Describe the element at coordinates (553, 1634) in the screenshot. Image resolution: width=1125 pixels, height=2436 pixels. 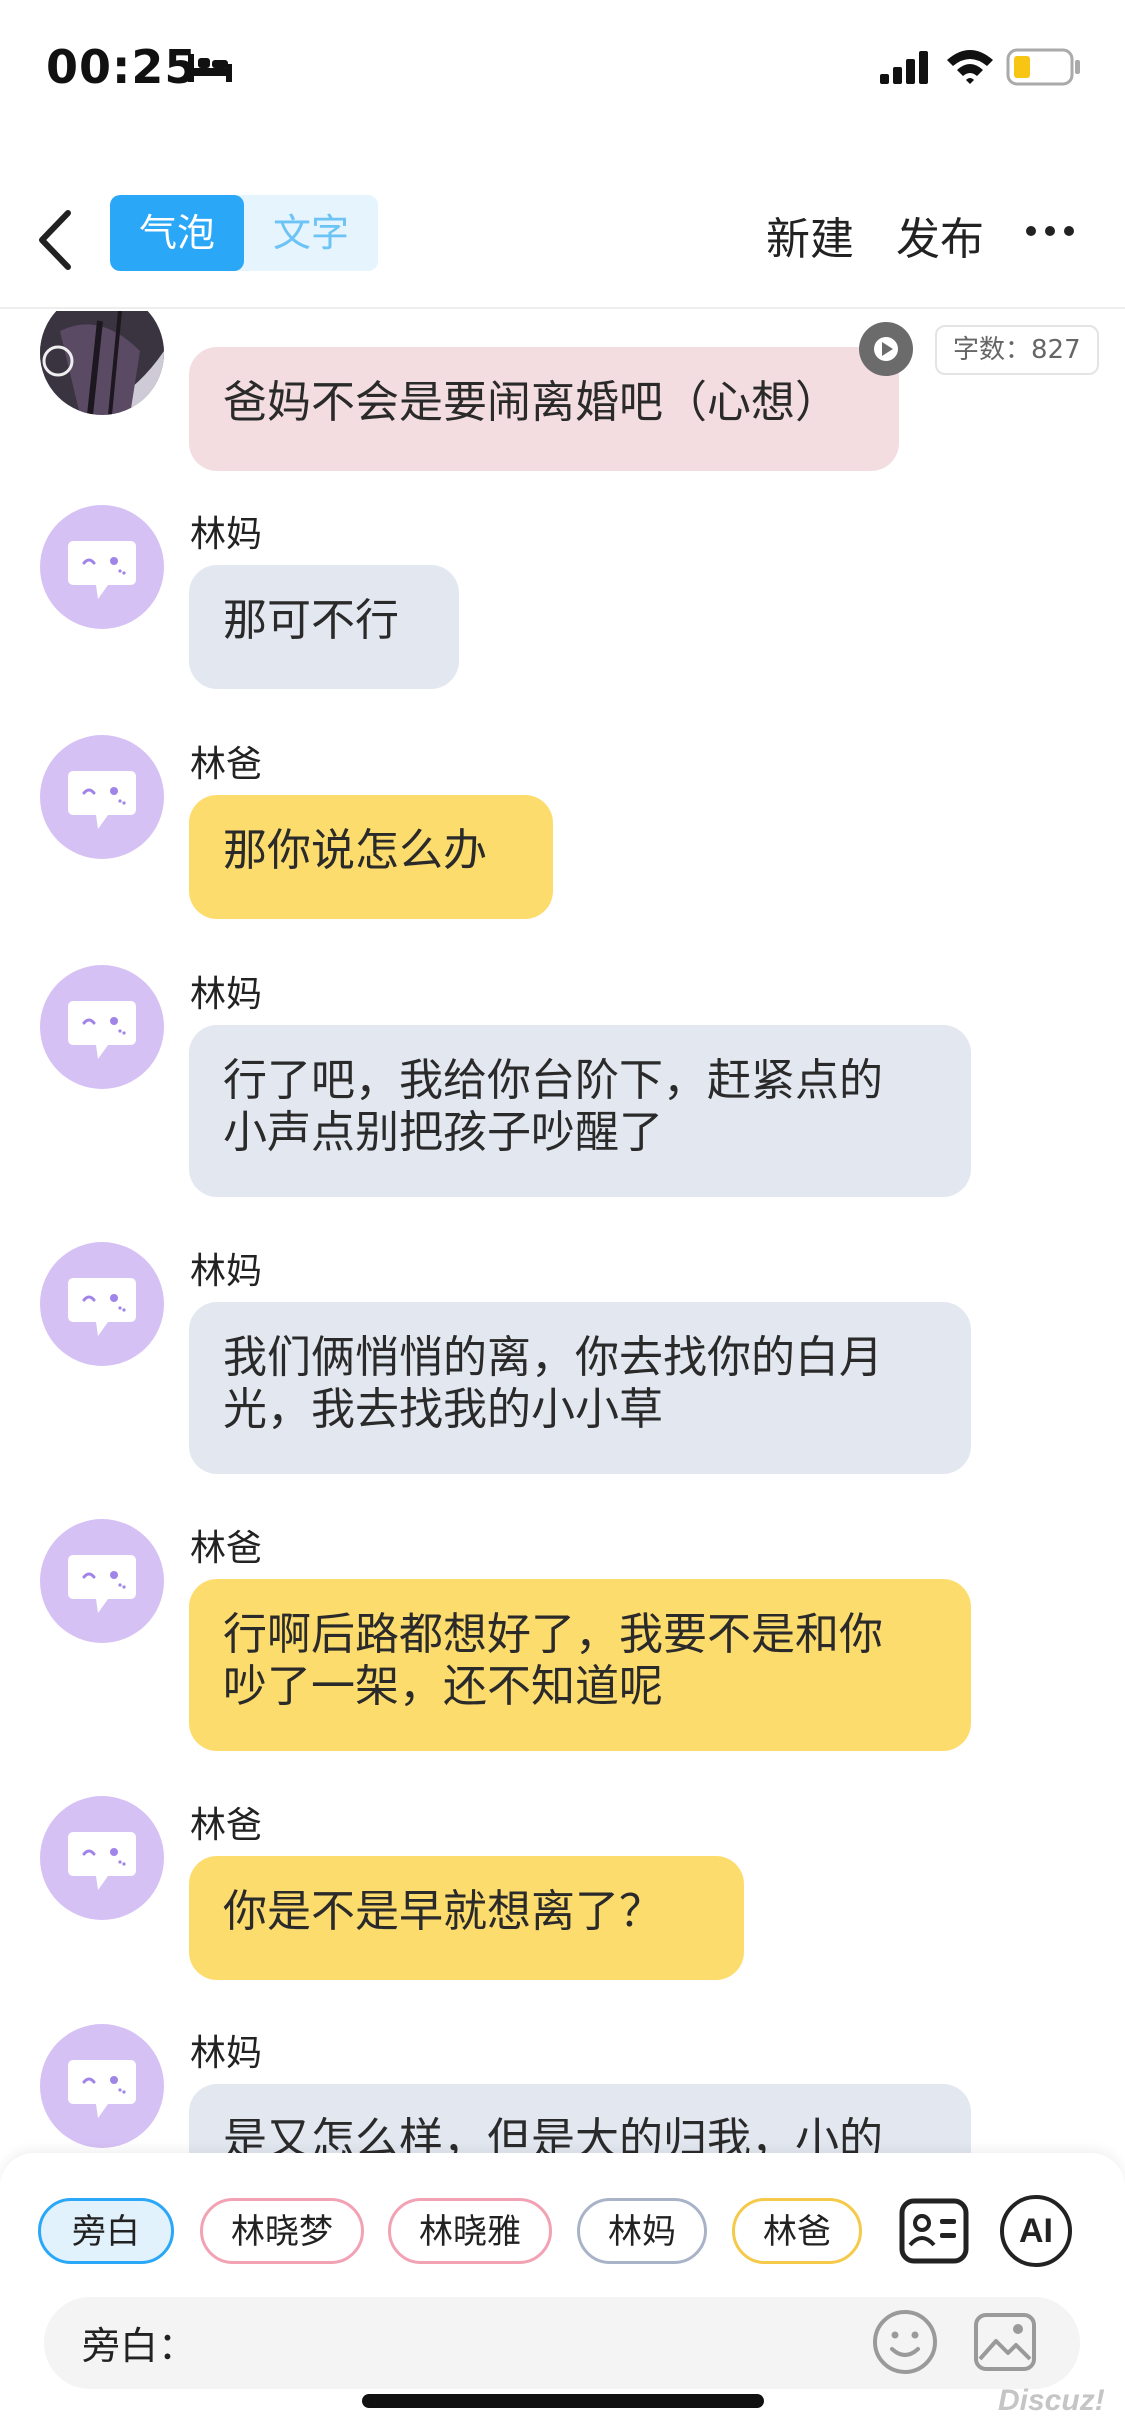
I see `message-text-line: 行啊后路都想好了，我要不是和你` at that location.